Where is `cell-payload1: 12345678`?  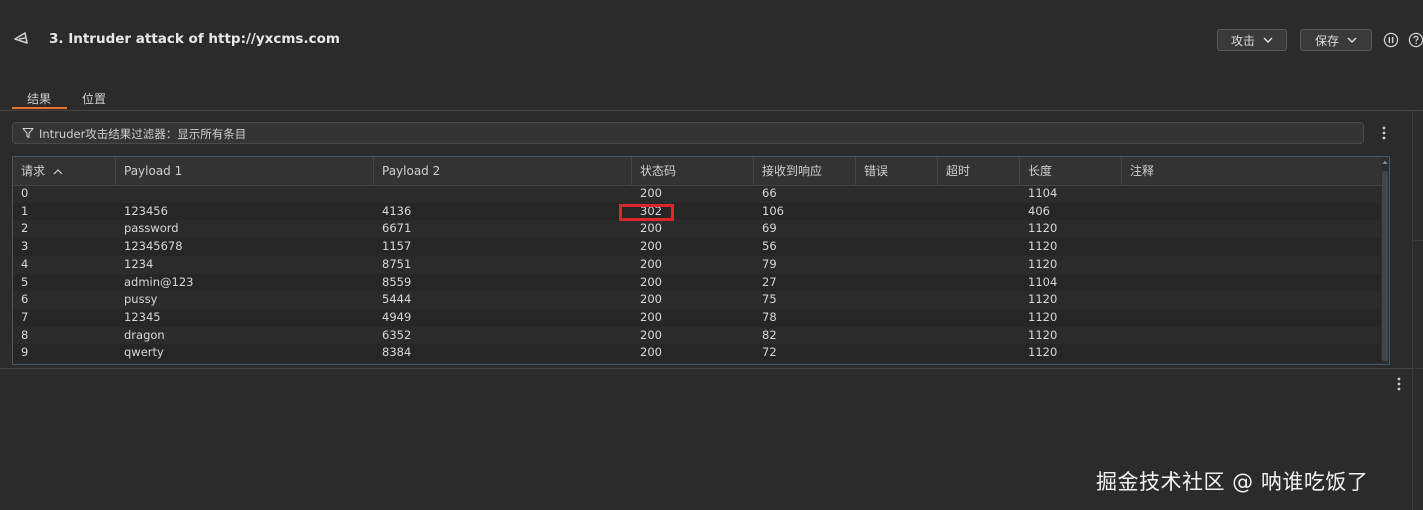 cell-payload1: 12345678 is located at coordinates (153, 246).